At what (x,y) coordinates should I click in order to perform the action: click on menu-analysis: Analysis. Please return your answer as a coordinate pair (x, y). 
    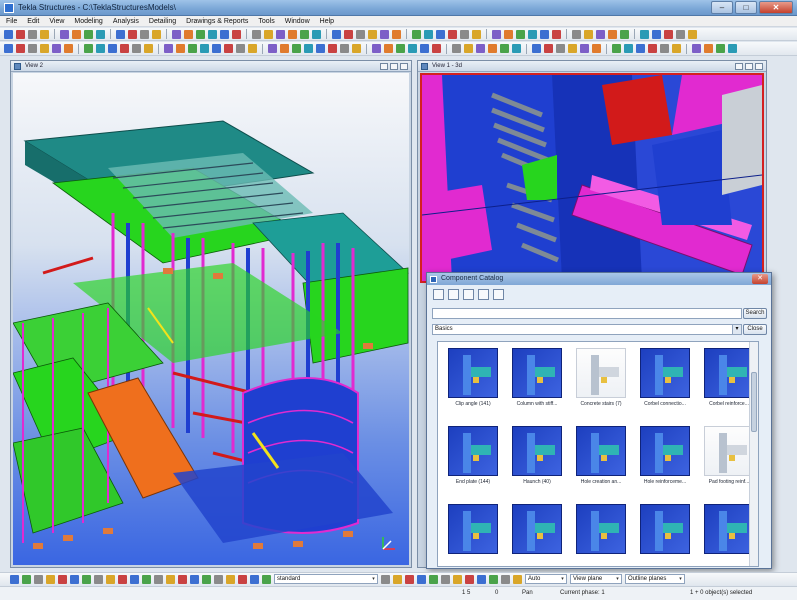
    Looking at the image, I should click on (126, 21).